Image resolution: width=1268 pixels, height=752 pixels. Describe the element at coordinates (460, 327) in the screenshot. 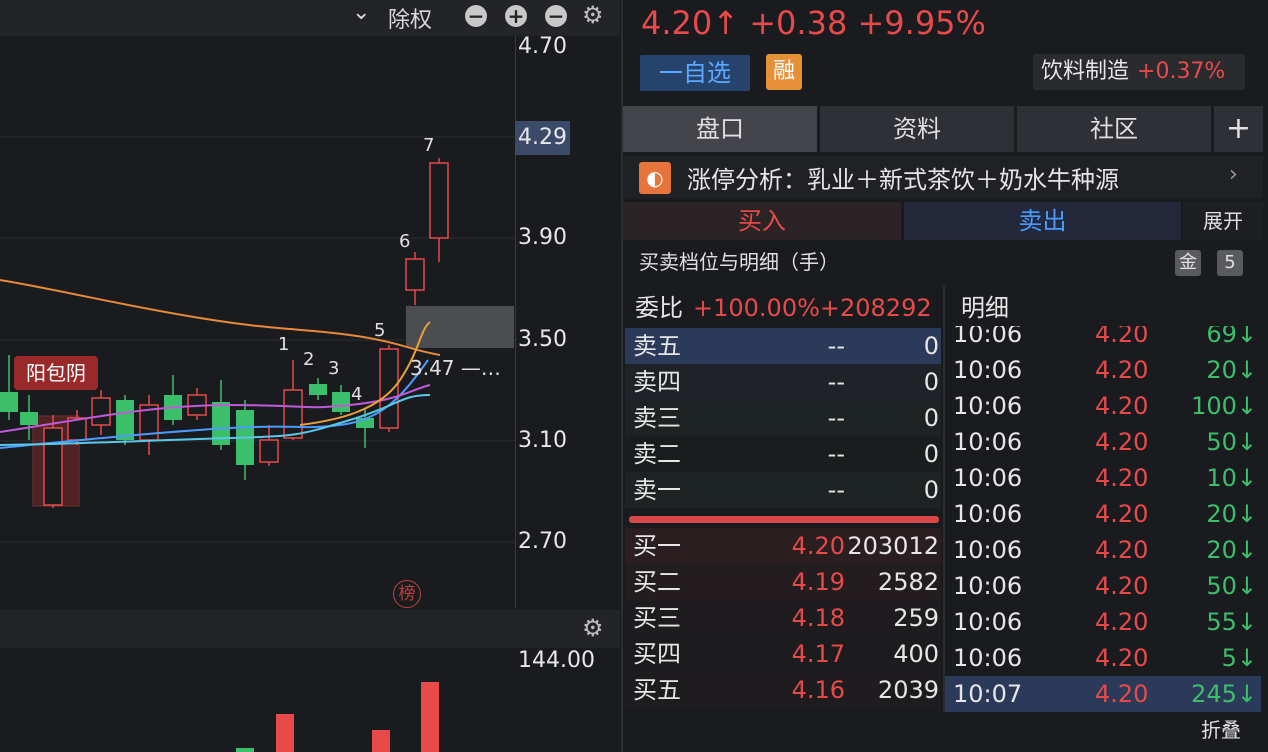

I see `limit-zone` at that location.